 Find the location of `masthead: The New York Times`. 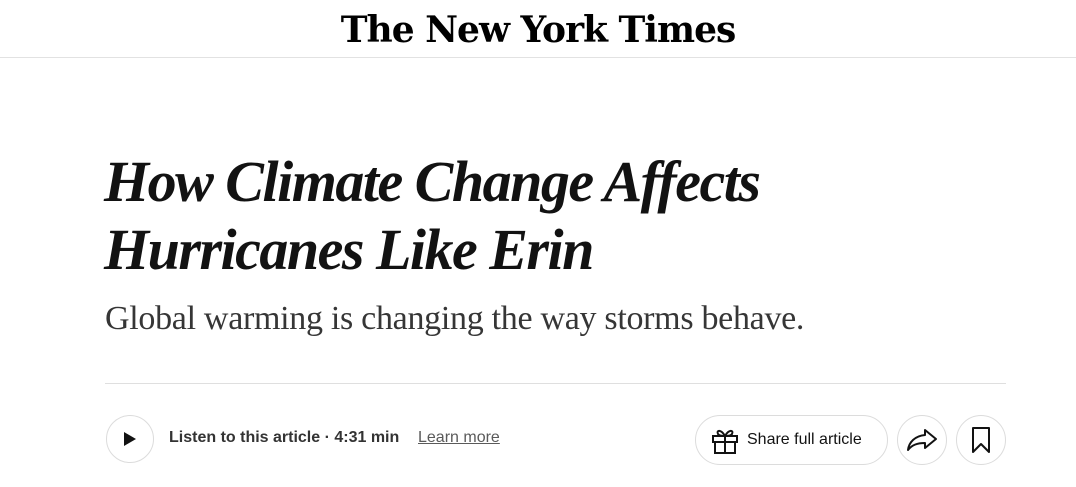

masthead: The New York Times is located at coordinates (538, 29).